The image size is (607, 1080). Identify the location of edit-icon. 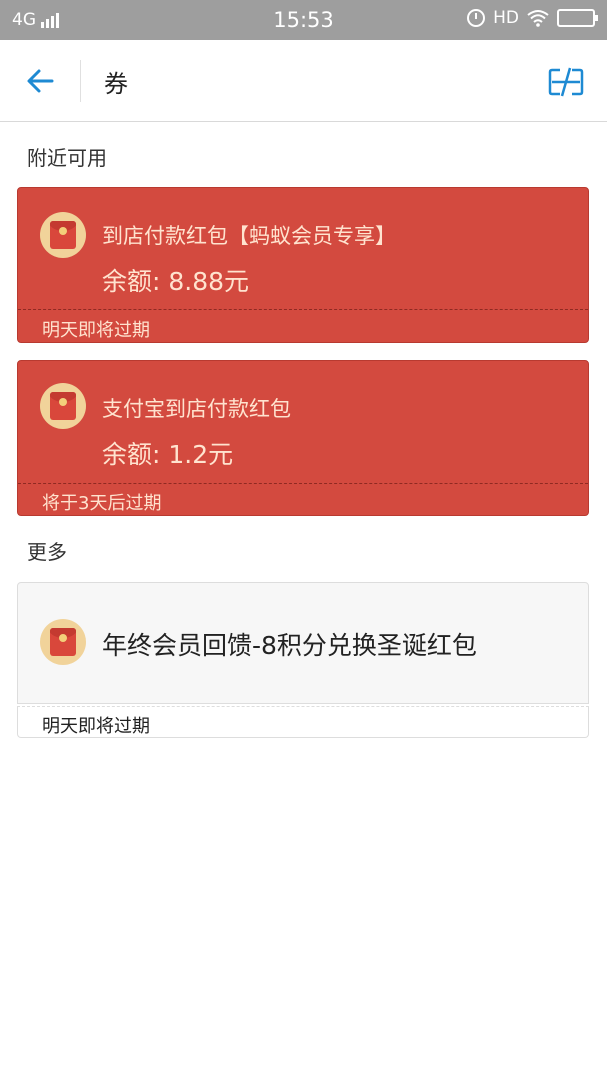
(566, 82).